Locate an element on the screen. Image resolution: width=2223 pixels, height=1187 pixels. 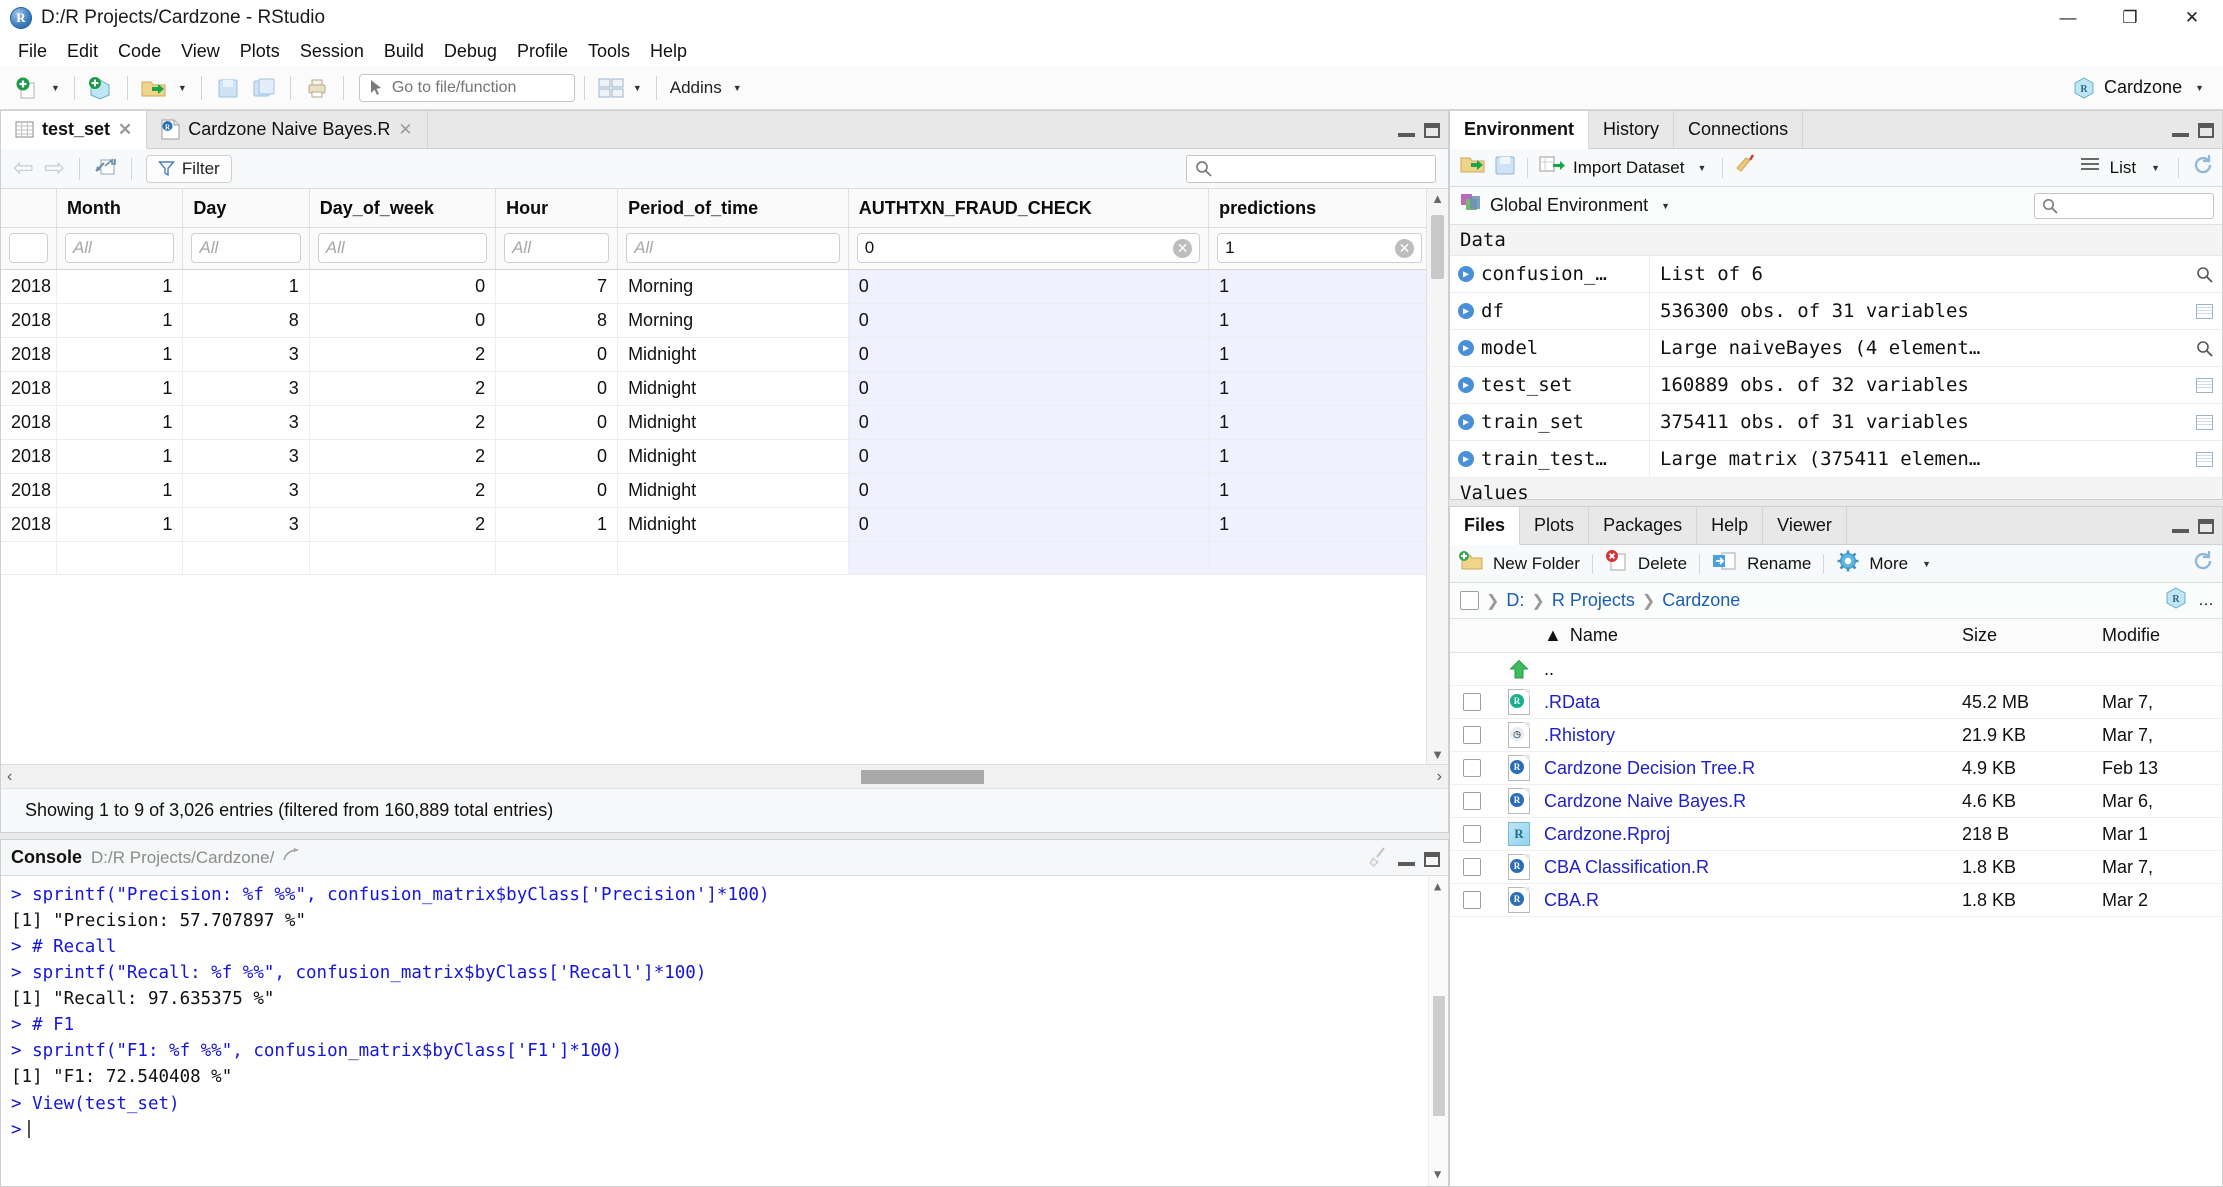
environment-search-input is located at coordinates (2124, 205).